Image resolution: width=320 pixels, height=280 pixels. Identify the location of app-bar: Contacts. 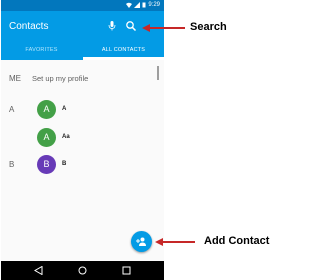
(82, 26).